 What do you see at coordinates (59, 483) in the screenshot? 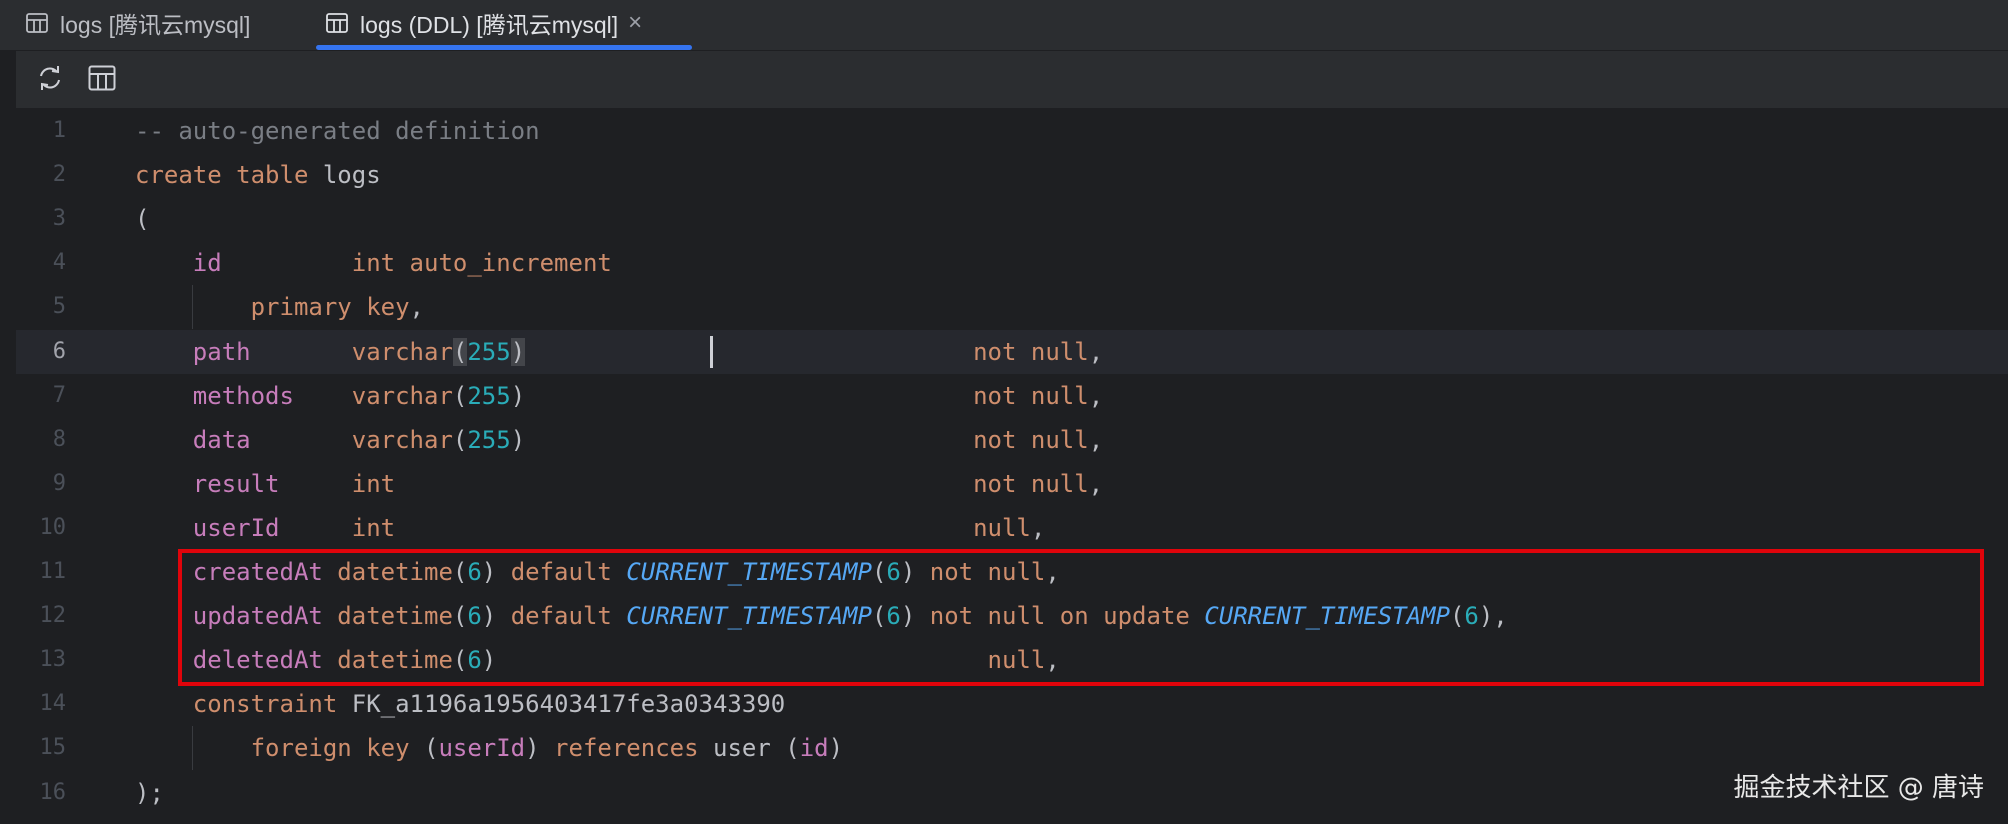
I see `line-number: 9` at bounding box center [59, 483].